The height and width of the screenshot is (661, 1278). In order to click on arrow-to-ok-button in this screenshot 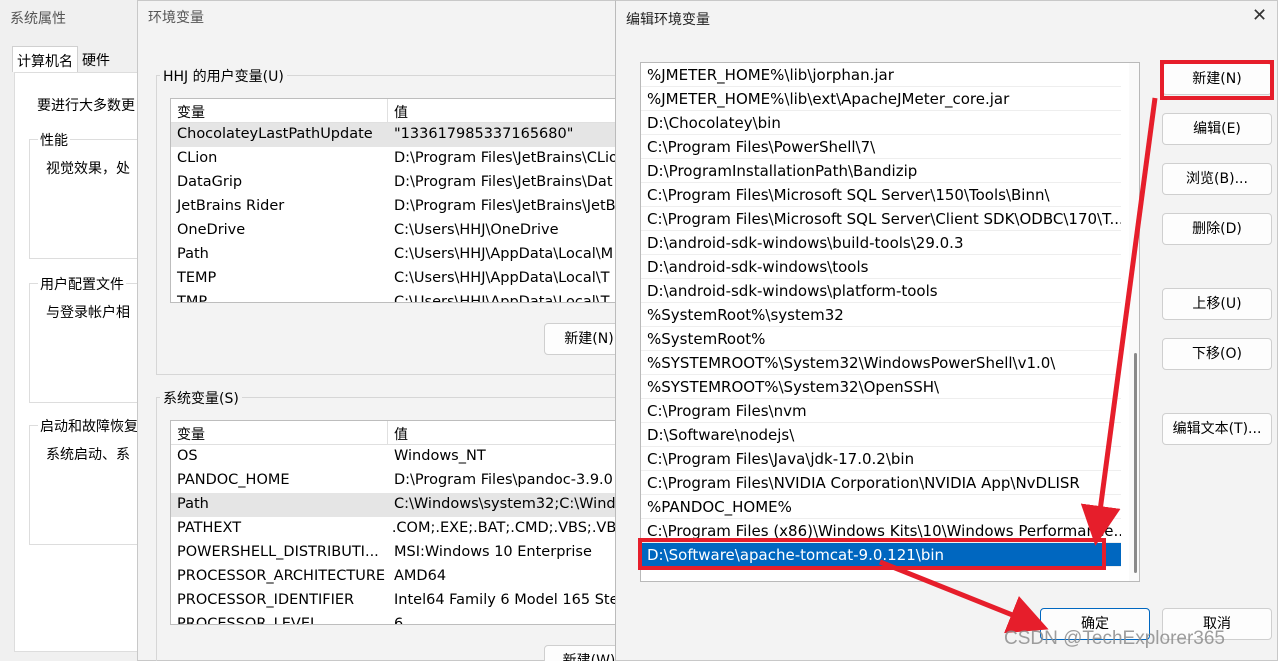, I will do `click(964, 596)`.